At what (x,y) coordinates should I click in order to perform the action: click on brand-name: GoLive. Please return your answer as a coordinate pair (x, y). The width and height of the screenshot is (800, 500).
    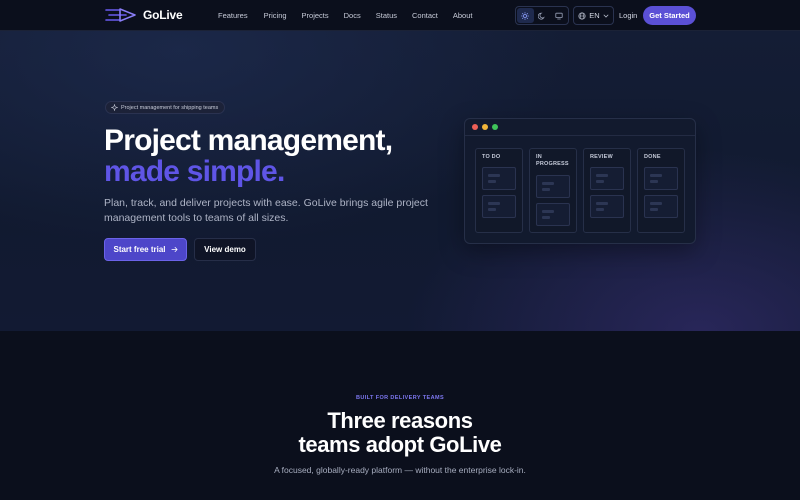
    Looking at the image, I should click on (163, 15).